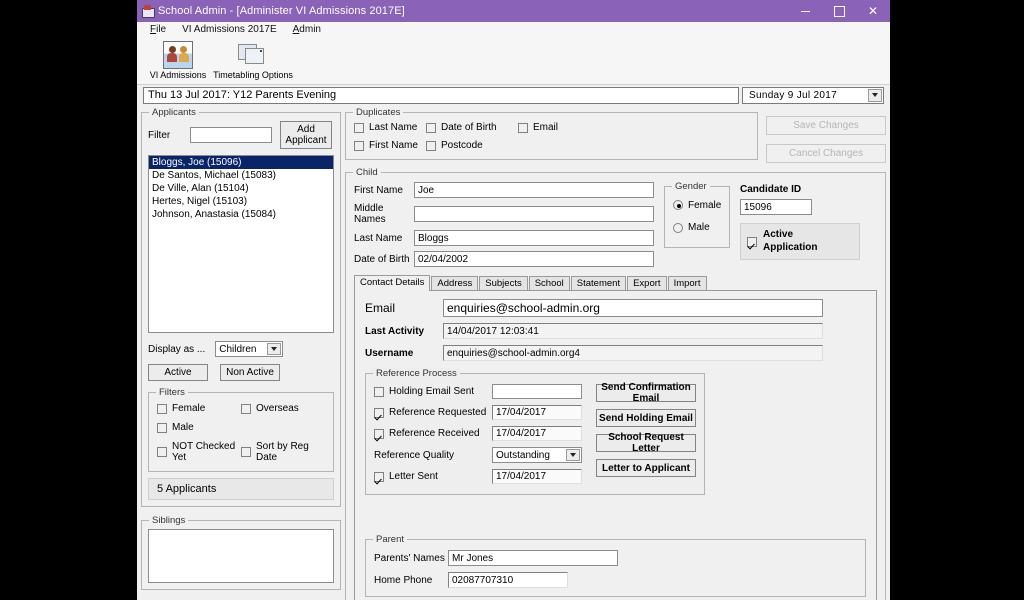 The width and height of the screenshot is (1024, 600). What do you see at coordinates (778, 234) in the screenshot?
I see `active-application-label-line1: Active` at bounding box center [778, 234].